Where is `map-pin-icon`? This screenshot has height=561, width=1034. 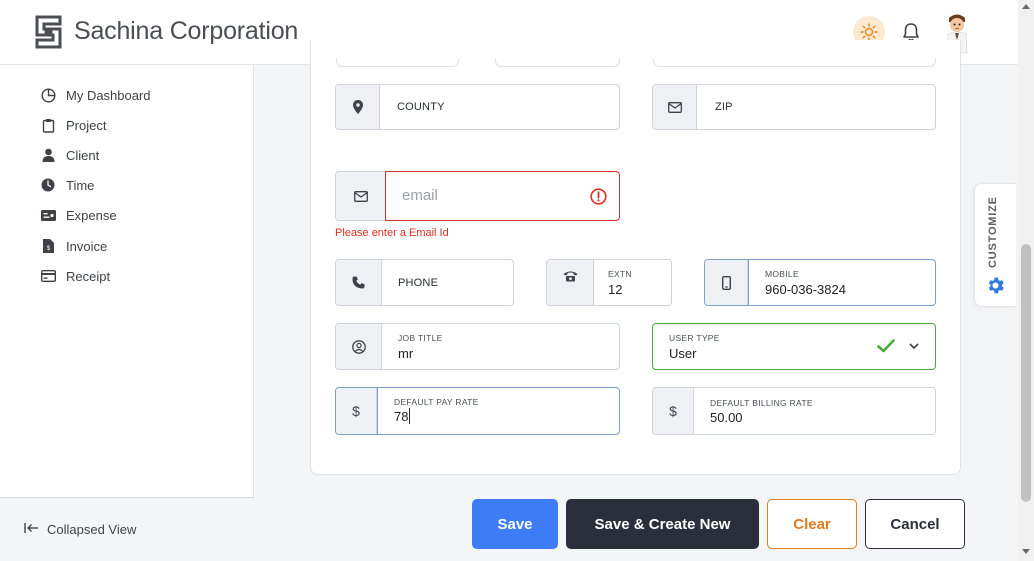 map-pin-icon is located at coordinates (357, 107).